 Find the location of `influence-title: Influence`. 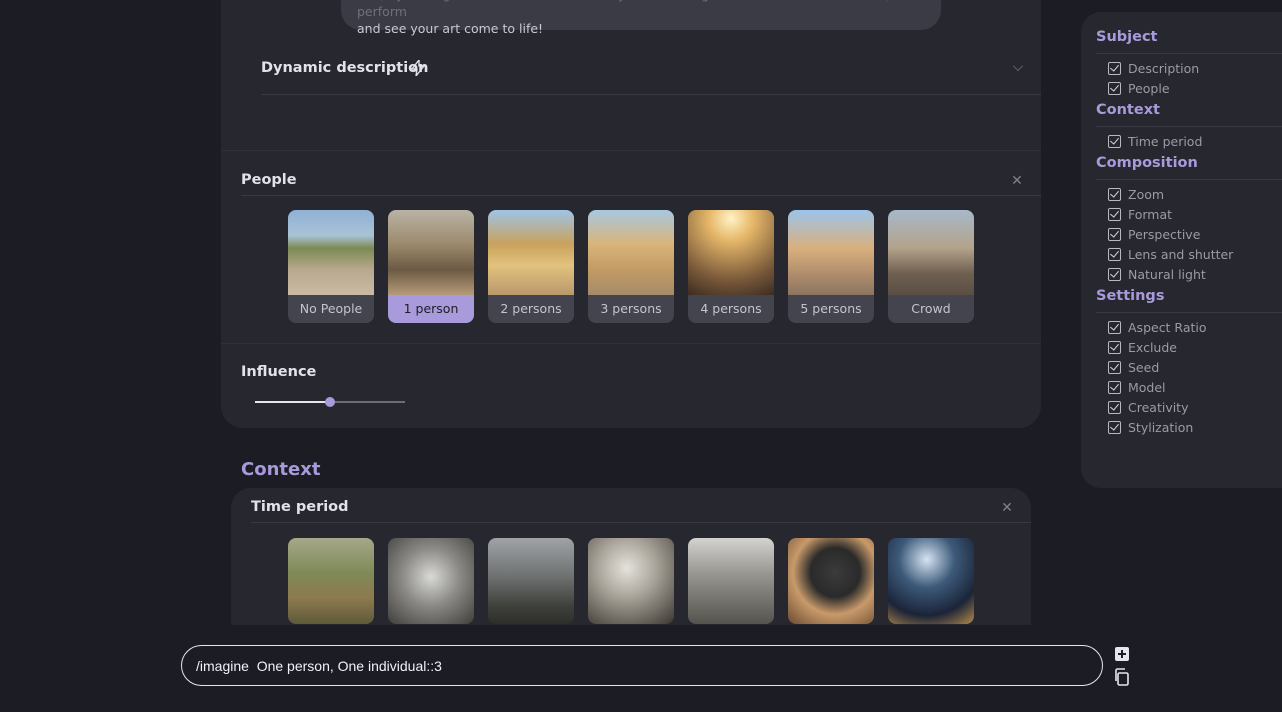

influence-title: Influence is located at coordinates (279, 372).